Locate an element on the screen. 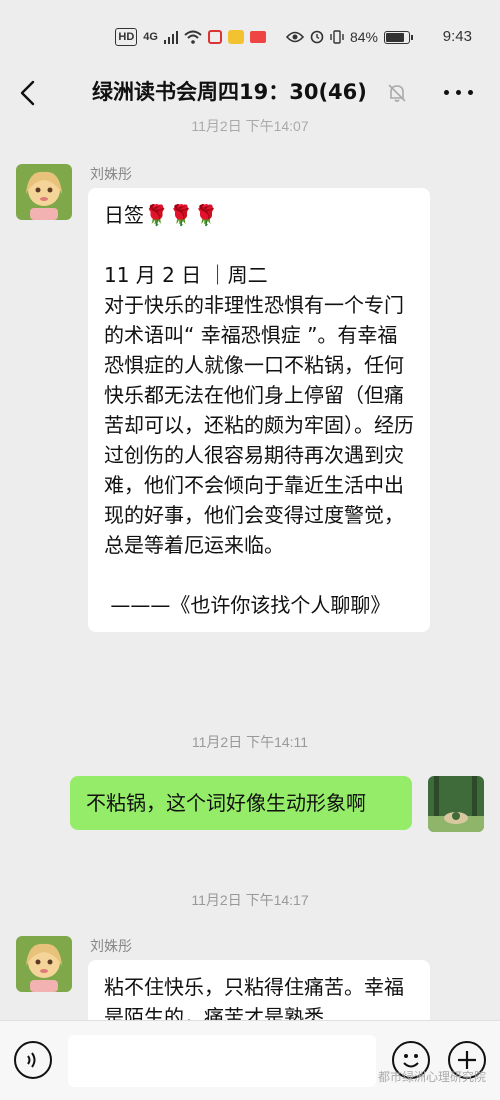 The image size is (500, 1100). bell-muted-icon is located at coordinates (397, 93).